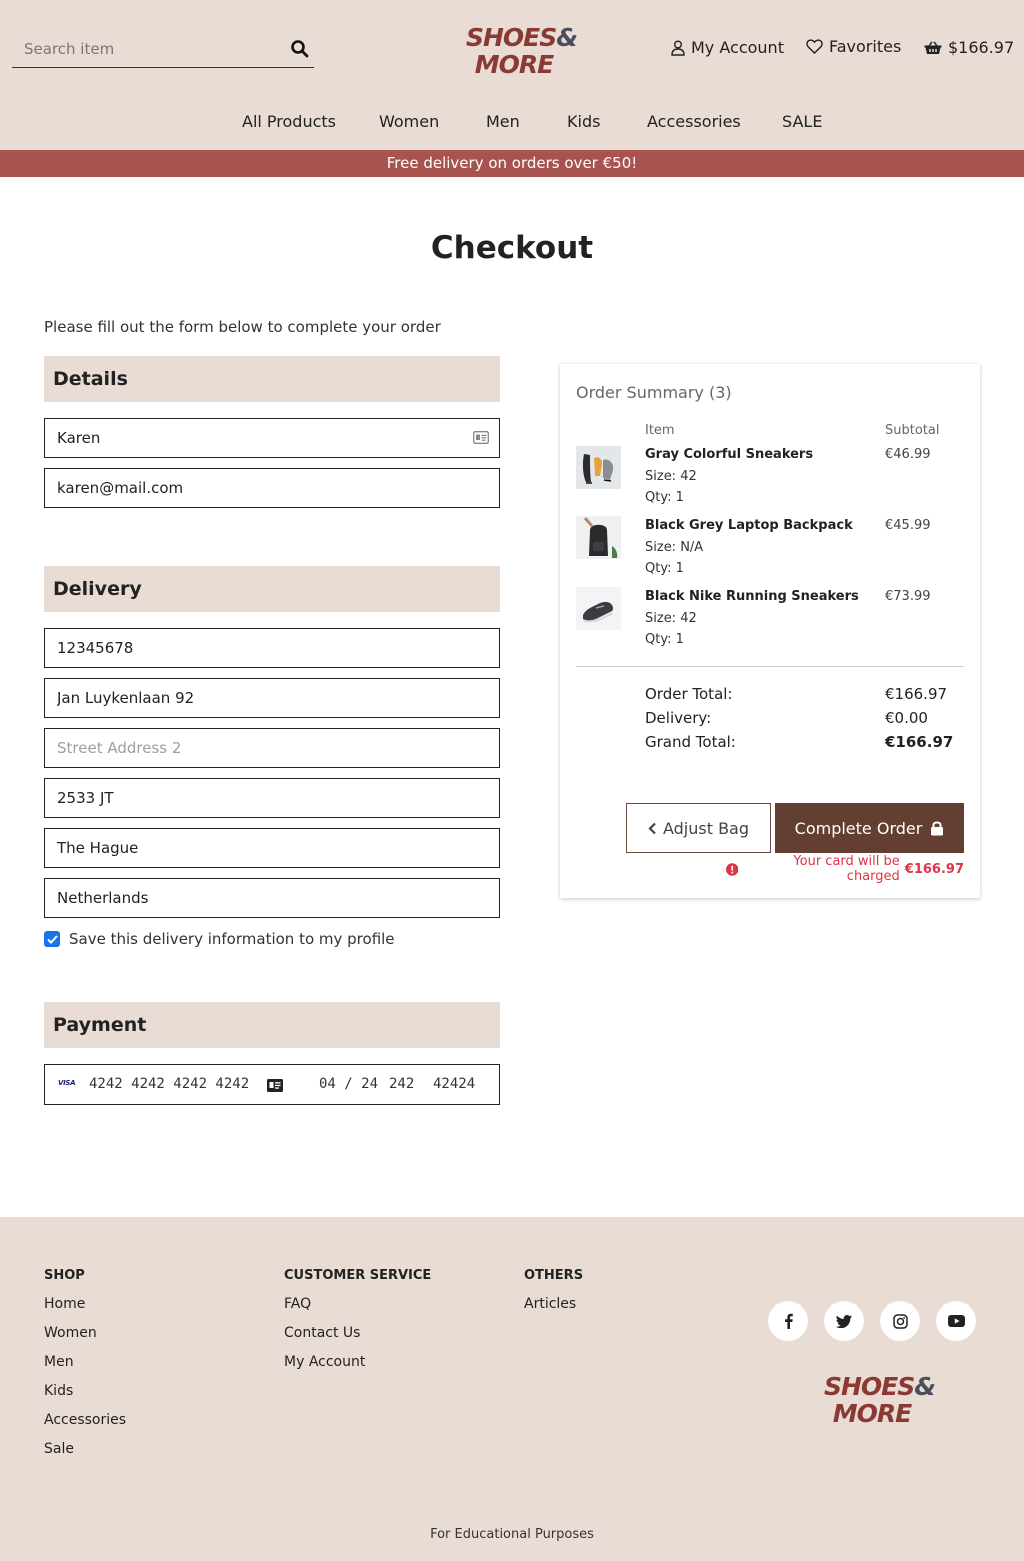  I want to click on subtotal-column-header: Subtotal, so click(912, 430).